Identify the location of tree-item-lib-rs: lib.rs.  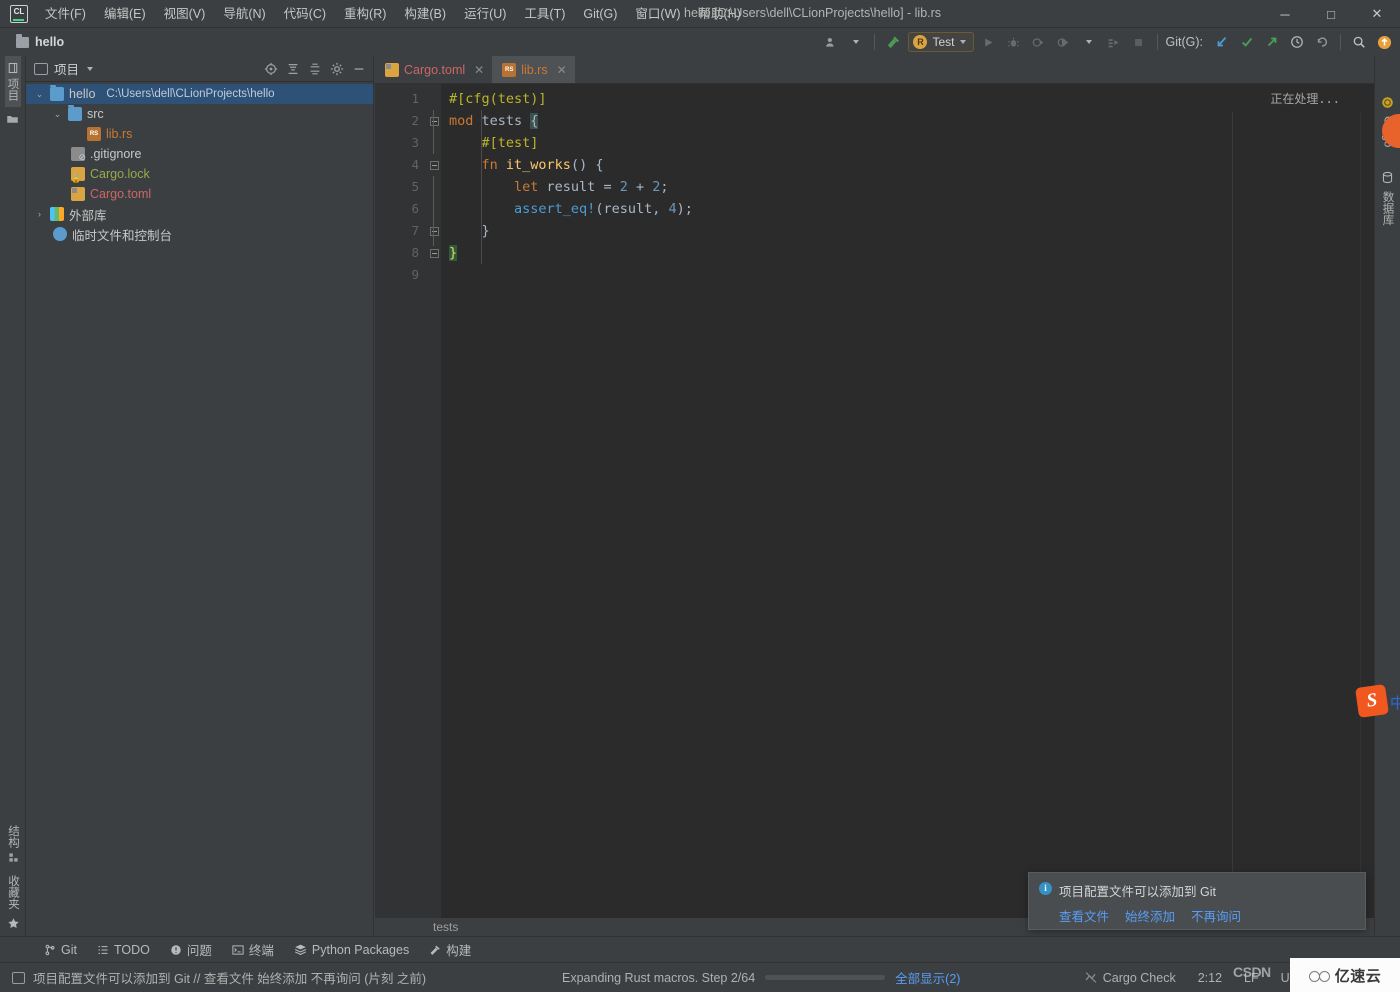
(199, 134).